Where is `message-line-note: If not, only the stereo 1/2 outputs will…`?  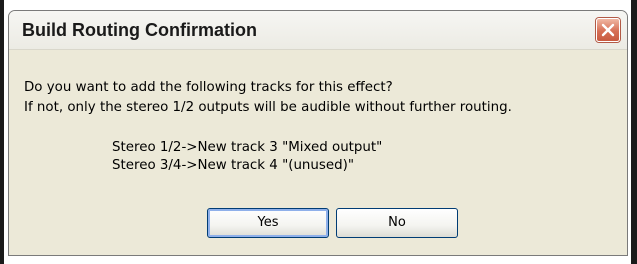
message-line-note: If not, only the stereo 1/2 outputs will… is located at coordinates (268, 107).